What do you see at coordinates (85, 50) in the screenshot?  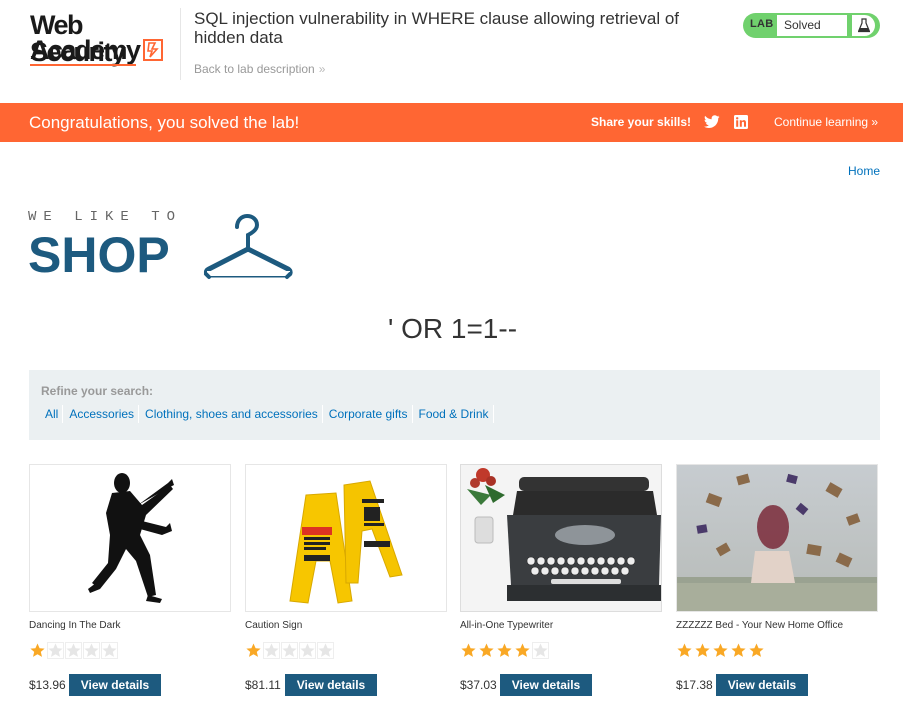 I see `logo-text-line2: Academy` at bounding box center [85, 50].